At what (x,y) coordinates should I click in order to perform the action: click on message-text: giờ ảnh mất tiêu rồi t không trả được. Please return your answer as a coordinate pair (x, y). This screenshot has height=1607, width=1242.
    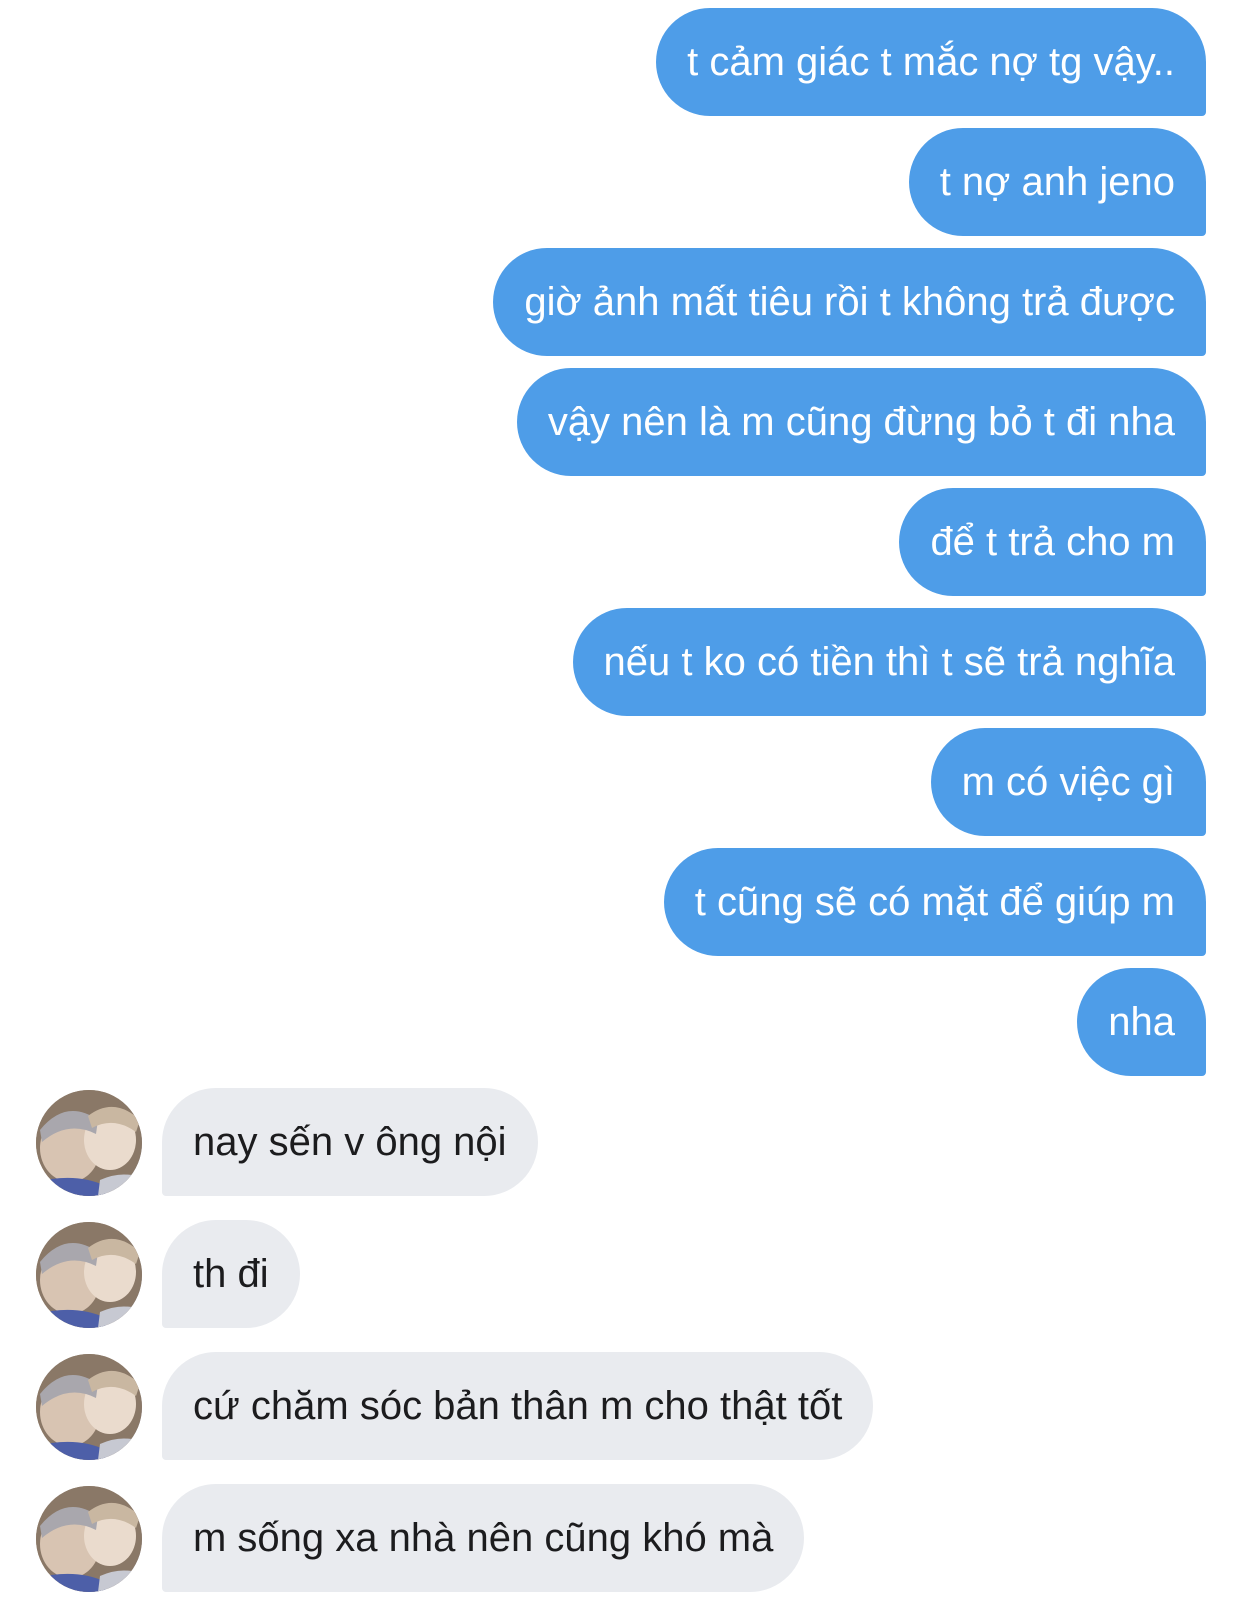
    Looking at the image, I should click on (849, 302).